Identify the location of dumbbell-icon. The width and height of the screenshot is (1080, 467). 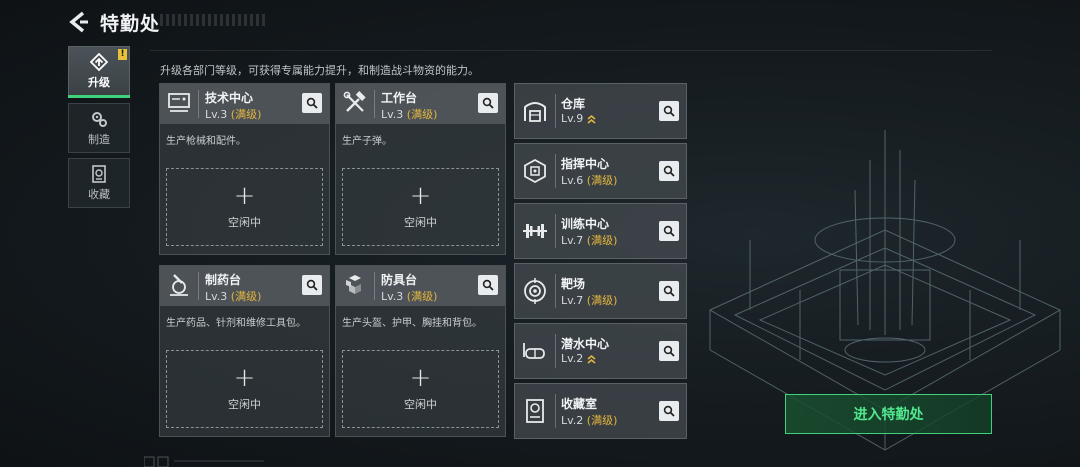
(535, 231).